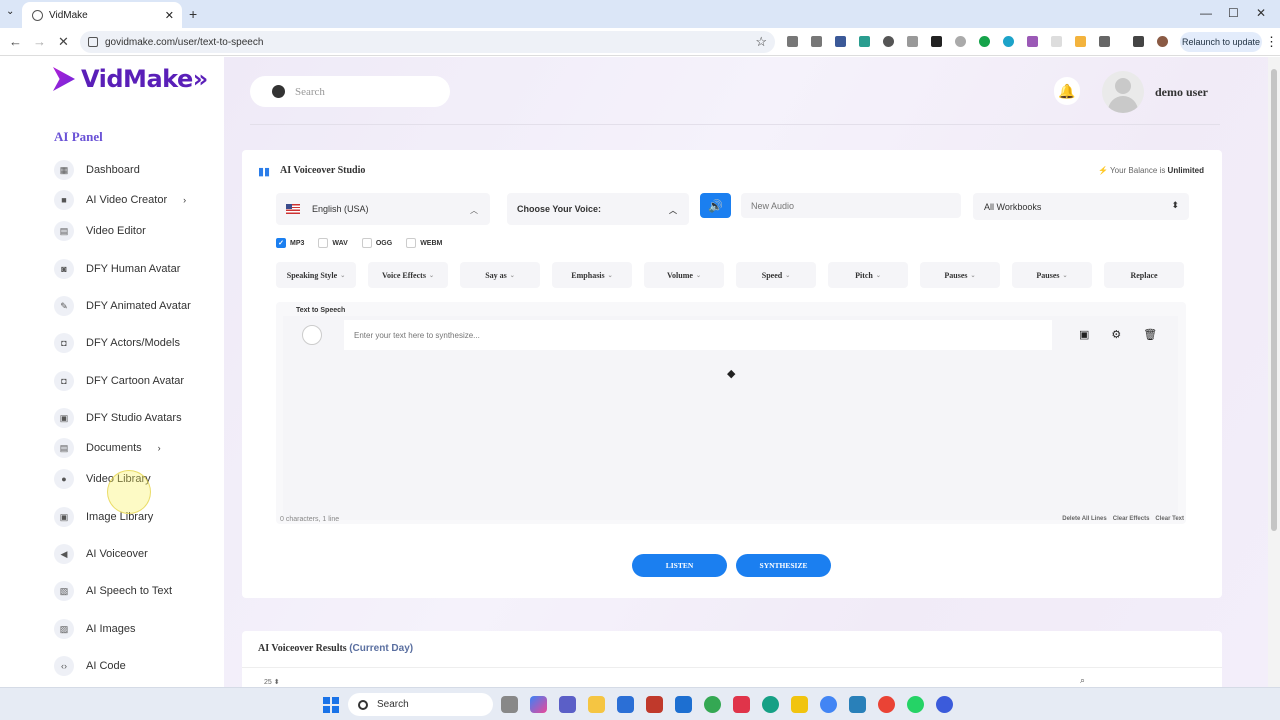 This screenshot has width=1280, height=720. Describe the element at coordinates (1082, 680) in the screenshot. I see `results-search-icon: ⌕` at that location.